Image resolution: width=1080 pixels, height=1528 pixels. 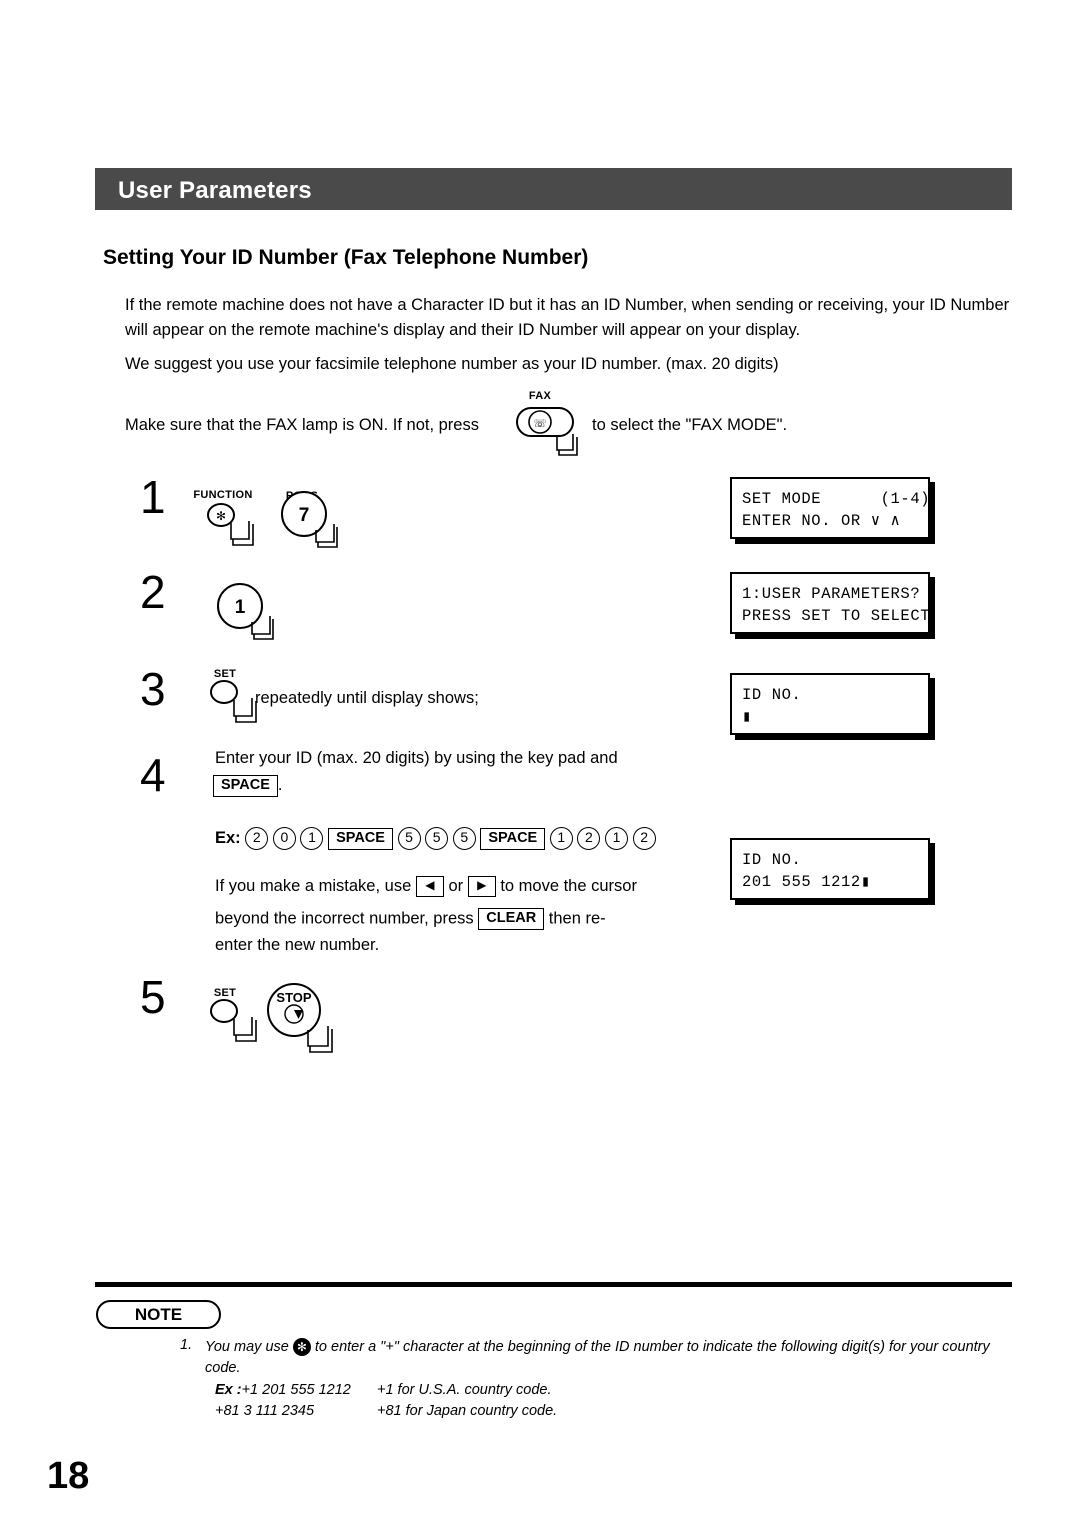 What do you see at coordinates (297, 945) in the screenshot?
I see `step4-mistake-line3: enter the new number.` at bounding box center [297, 945].